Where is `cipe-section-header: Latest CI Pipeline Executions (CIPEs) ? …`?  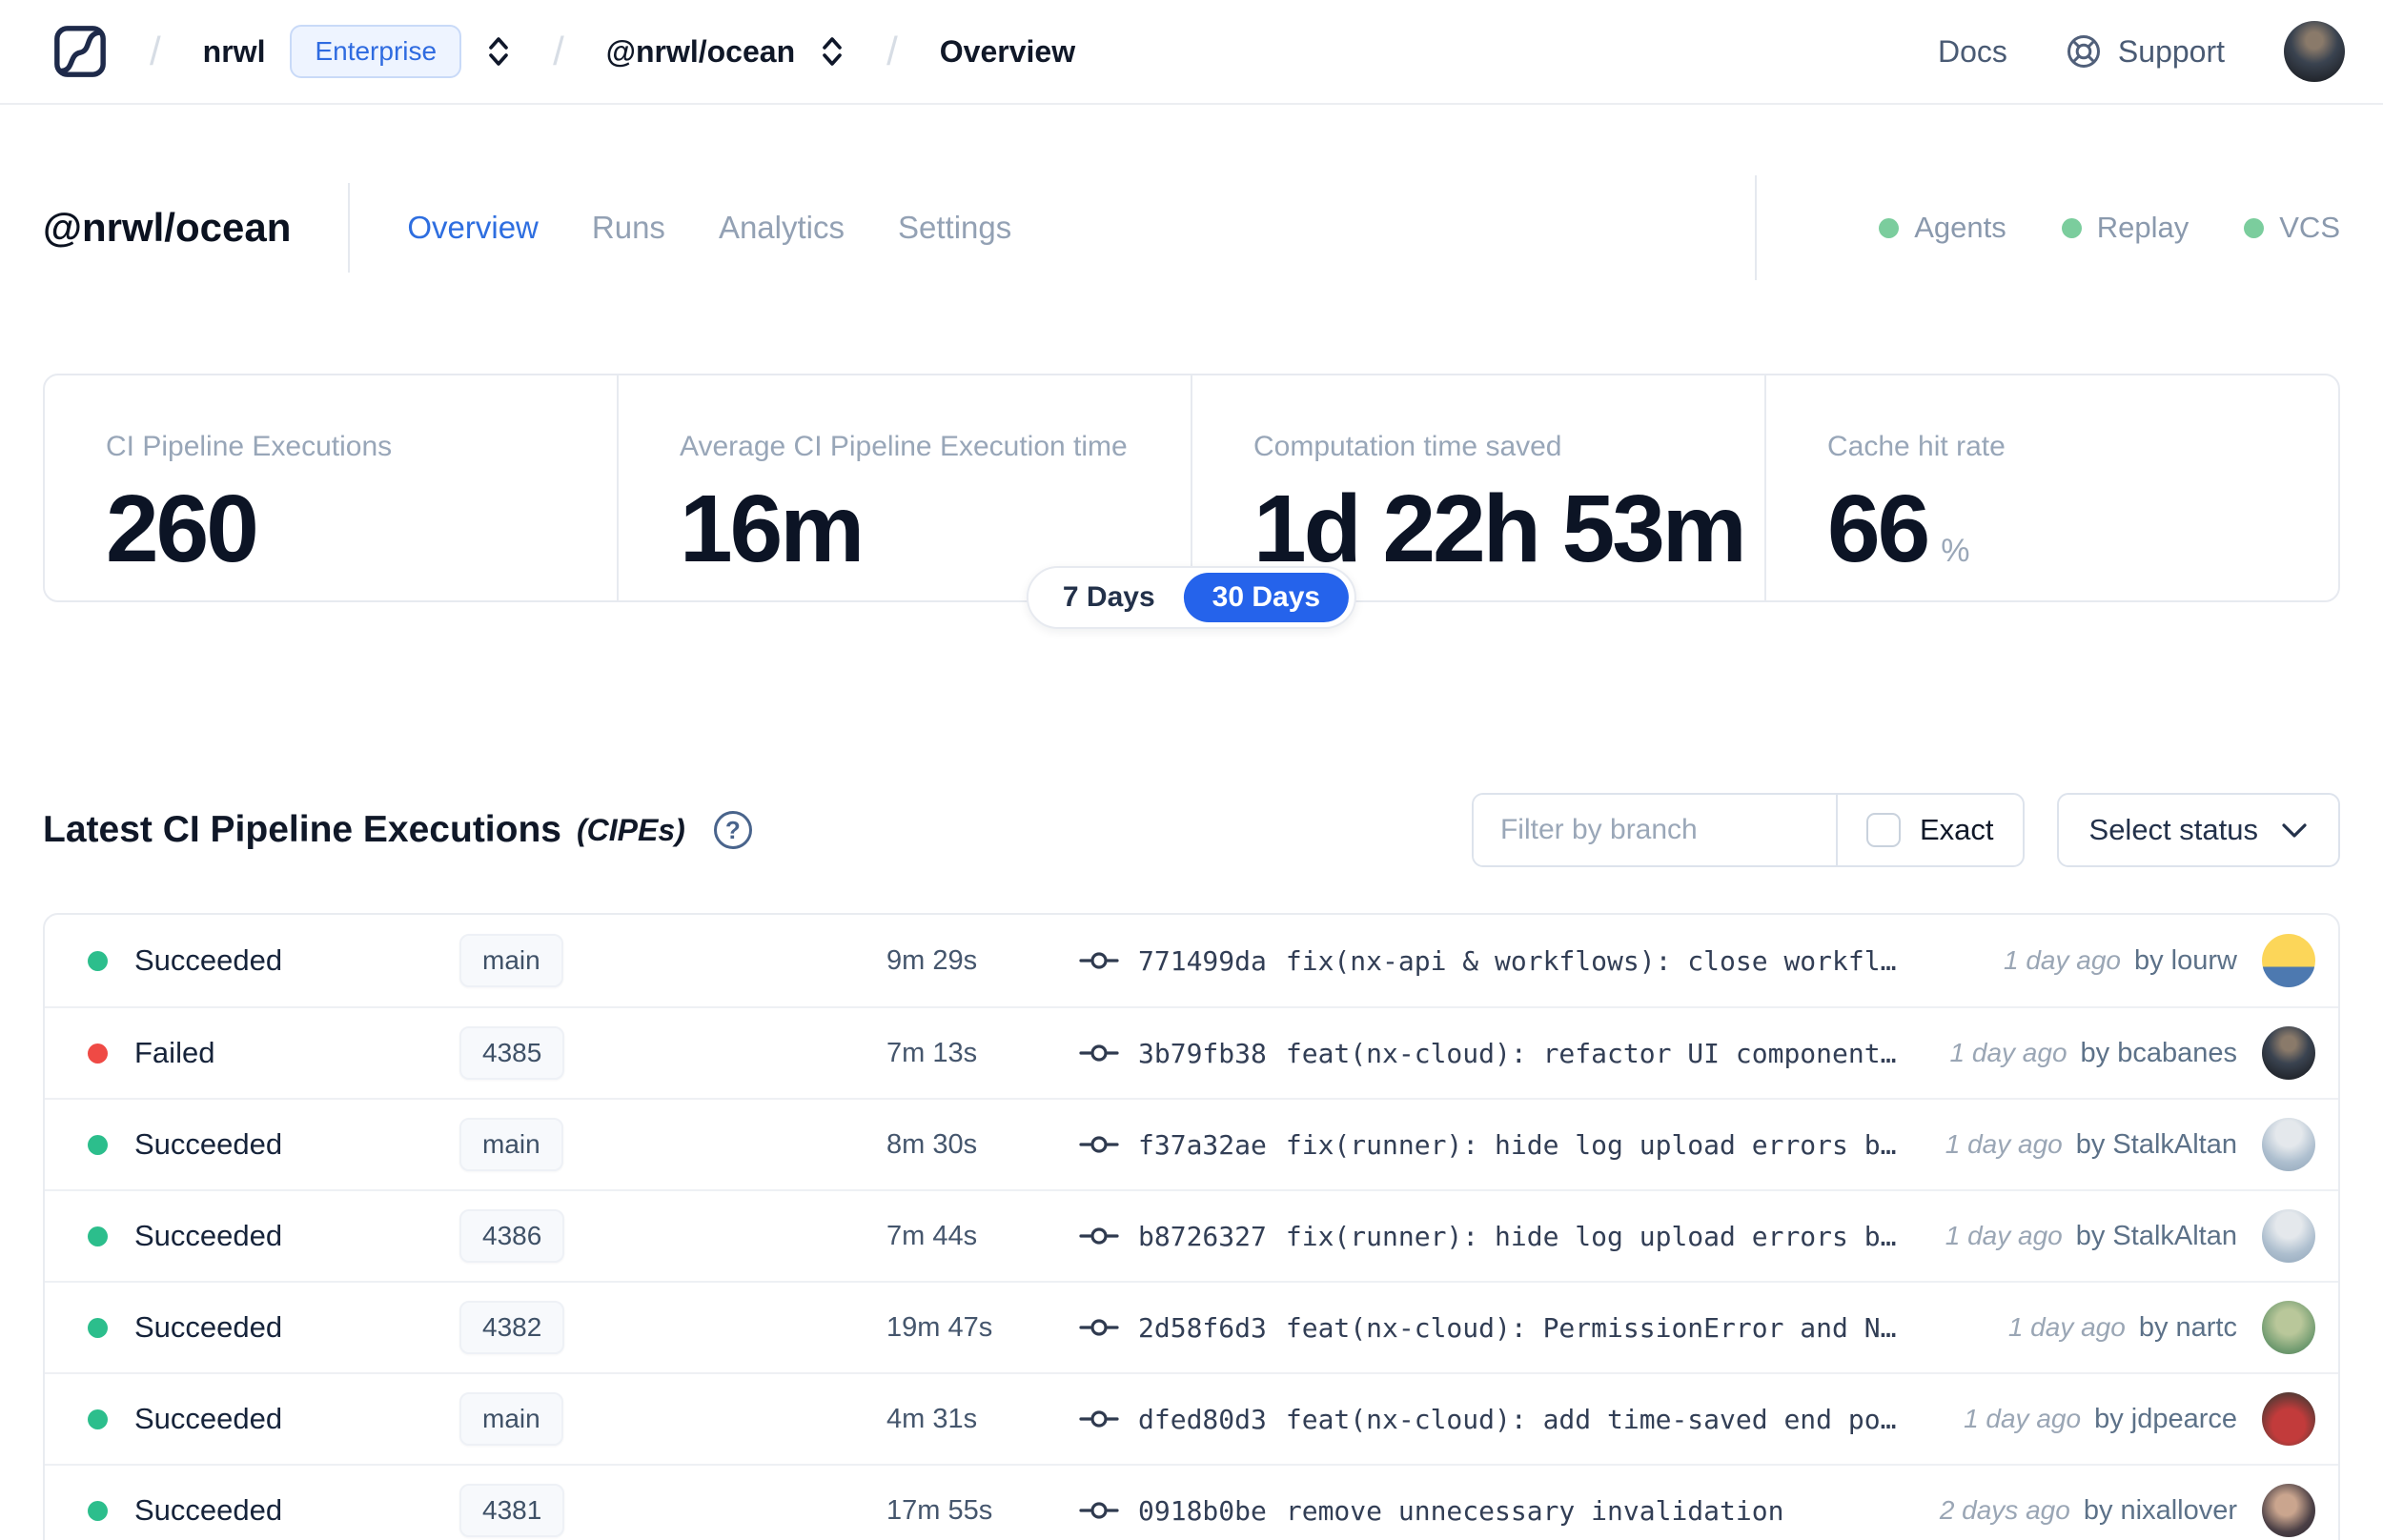 cipe-section-header: Latest CI Pipeline Executions (CIPEs) ? … is located at coordinates (1191, 830).